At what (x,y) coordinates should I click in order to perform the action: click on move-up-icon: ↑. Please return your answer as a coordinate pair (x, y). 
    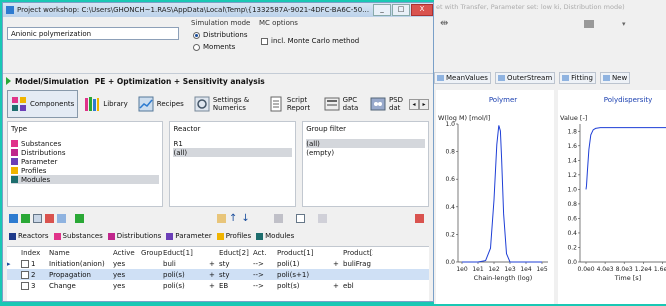
    Looking at the image, I should click on (233, 218).